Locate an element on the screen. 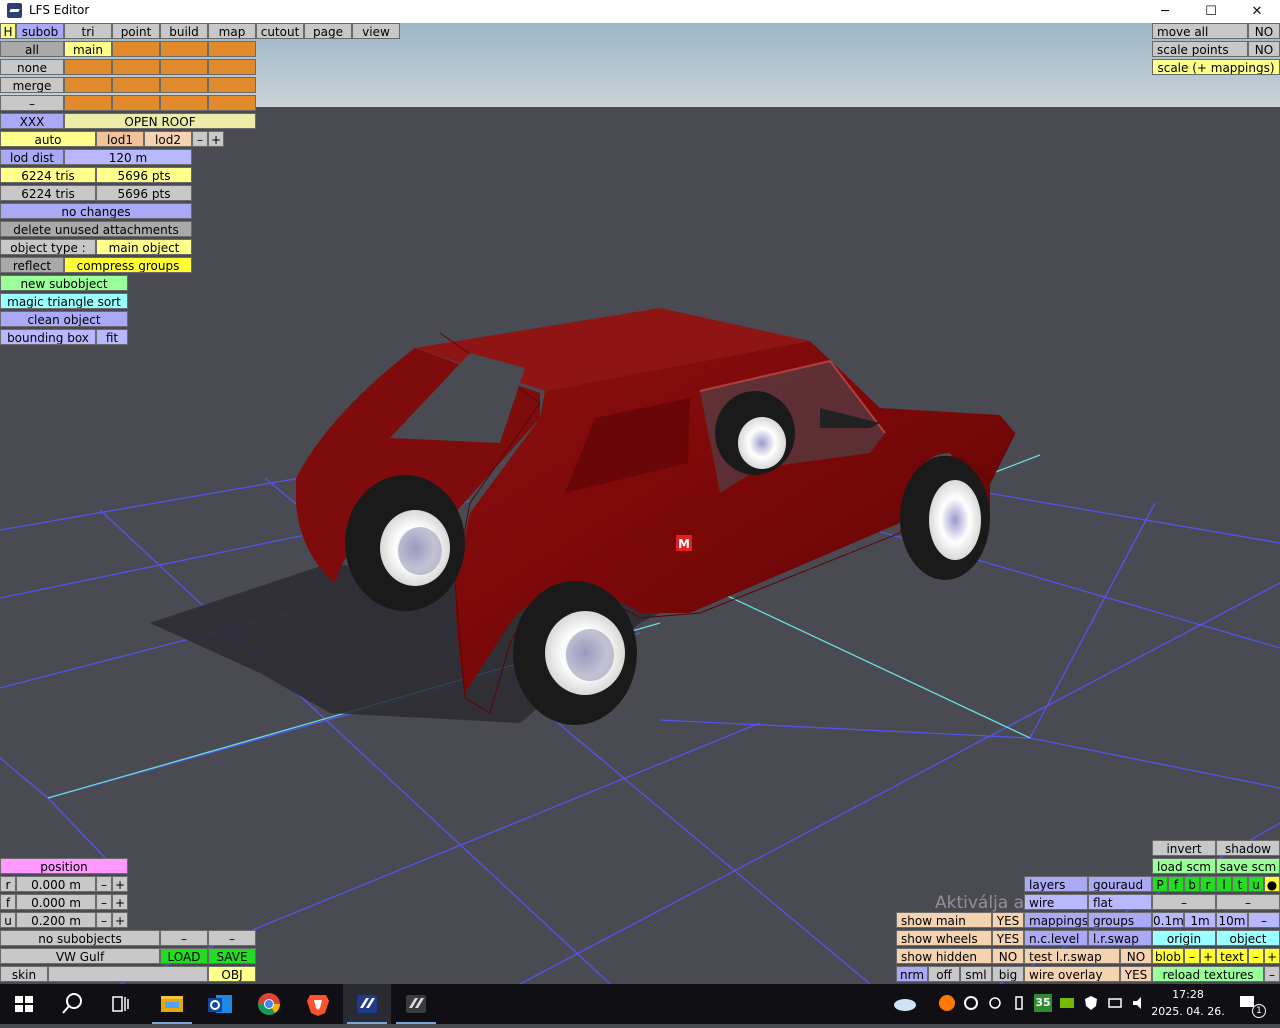  tab-map: map is located at coordinates (232, 31).